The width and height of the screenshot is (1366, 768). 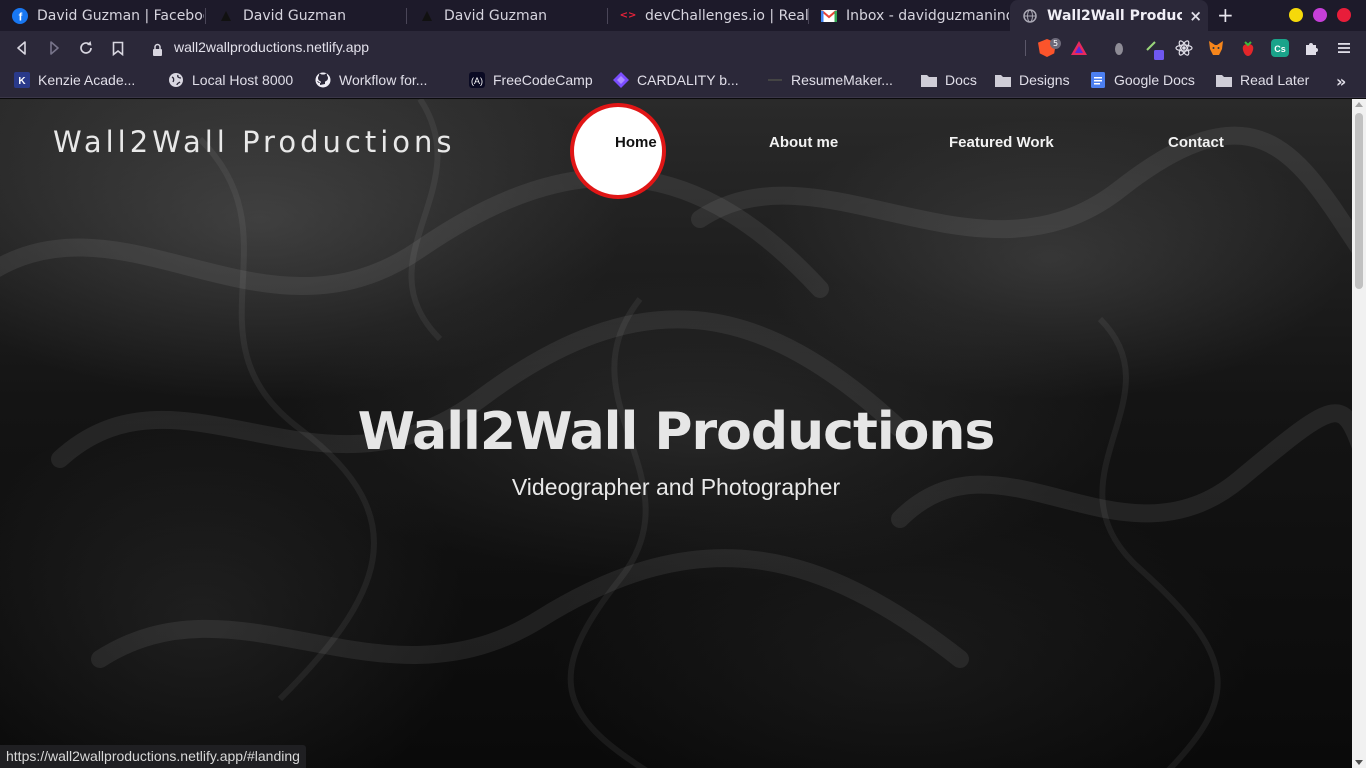 What do you see at coordinates (927, 15) in the screenshot?
I see `tab-title: Inbox - davidguzmanindustries` at bounding box center [927, 15].